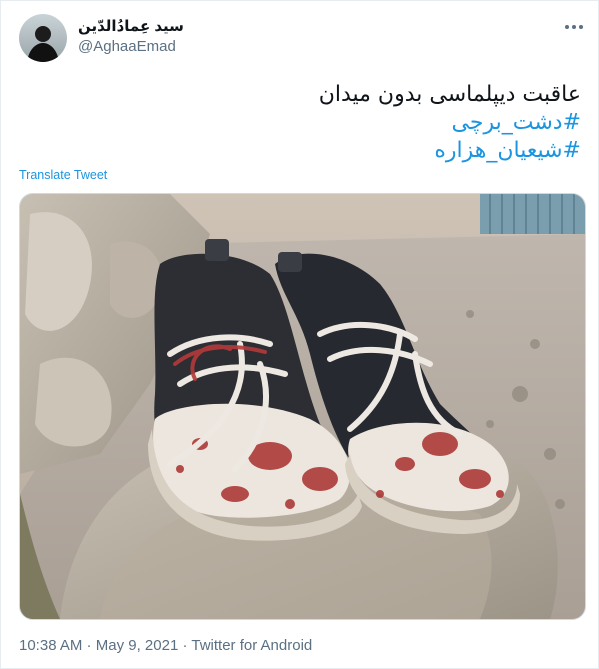 The height and width of the screenshot is (669, 599). I want to click on more-options-icon, so click(574, 27).